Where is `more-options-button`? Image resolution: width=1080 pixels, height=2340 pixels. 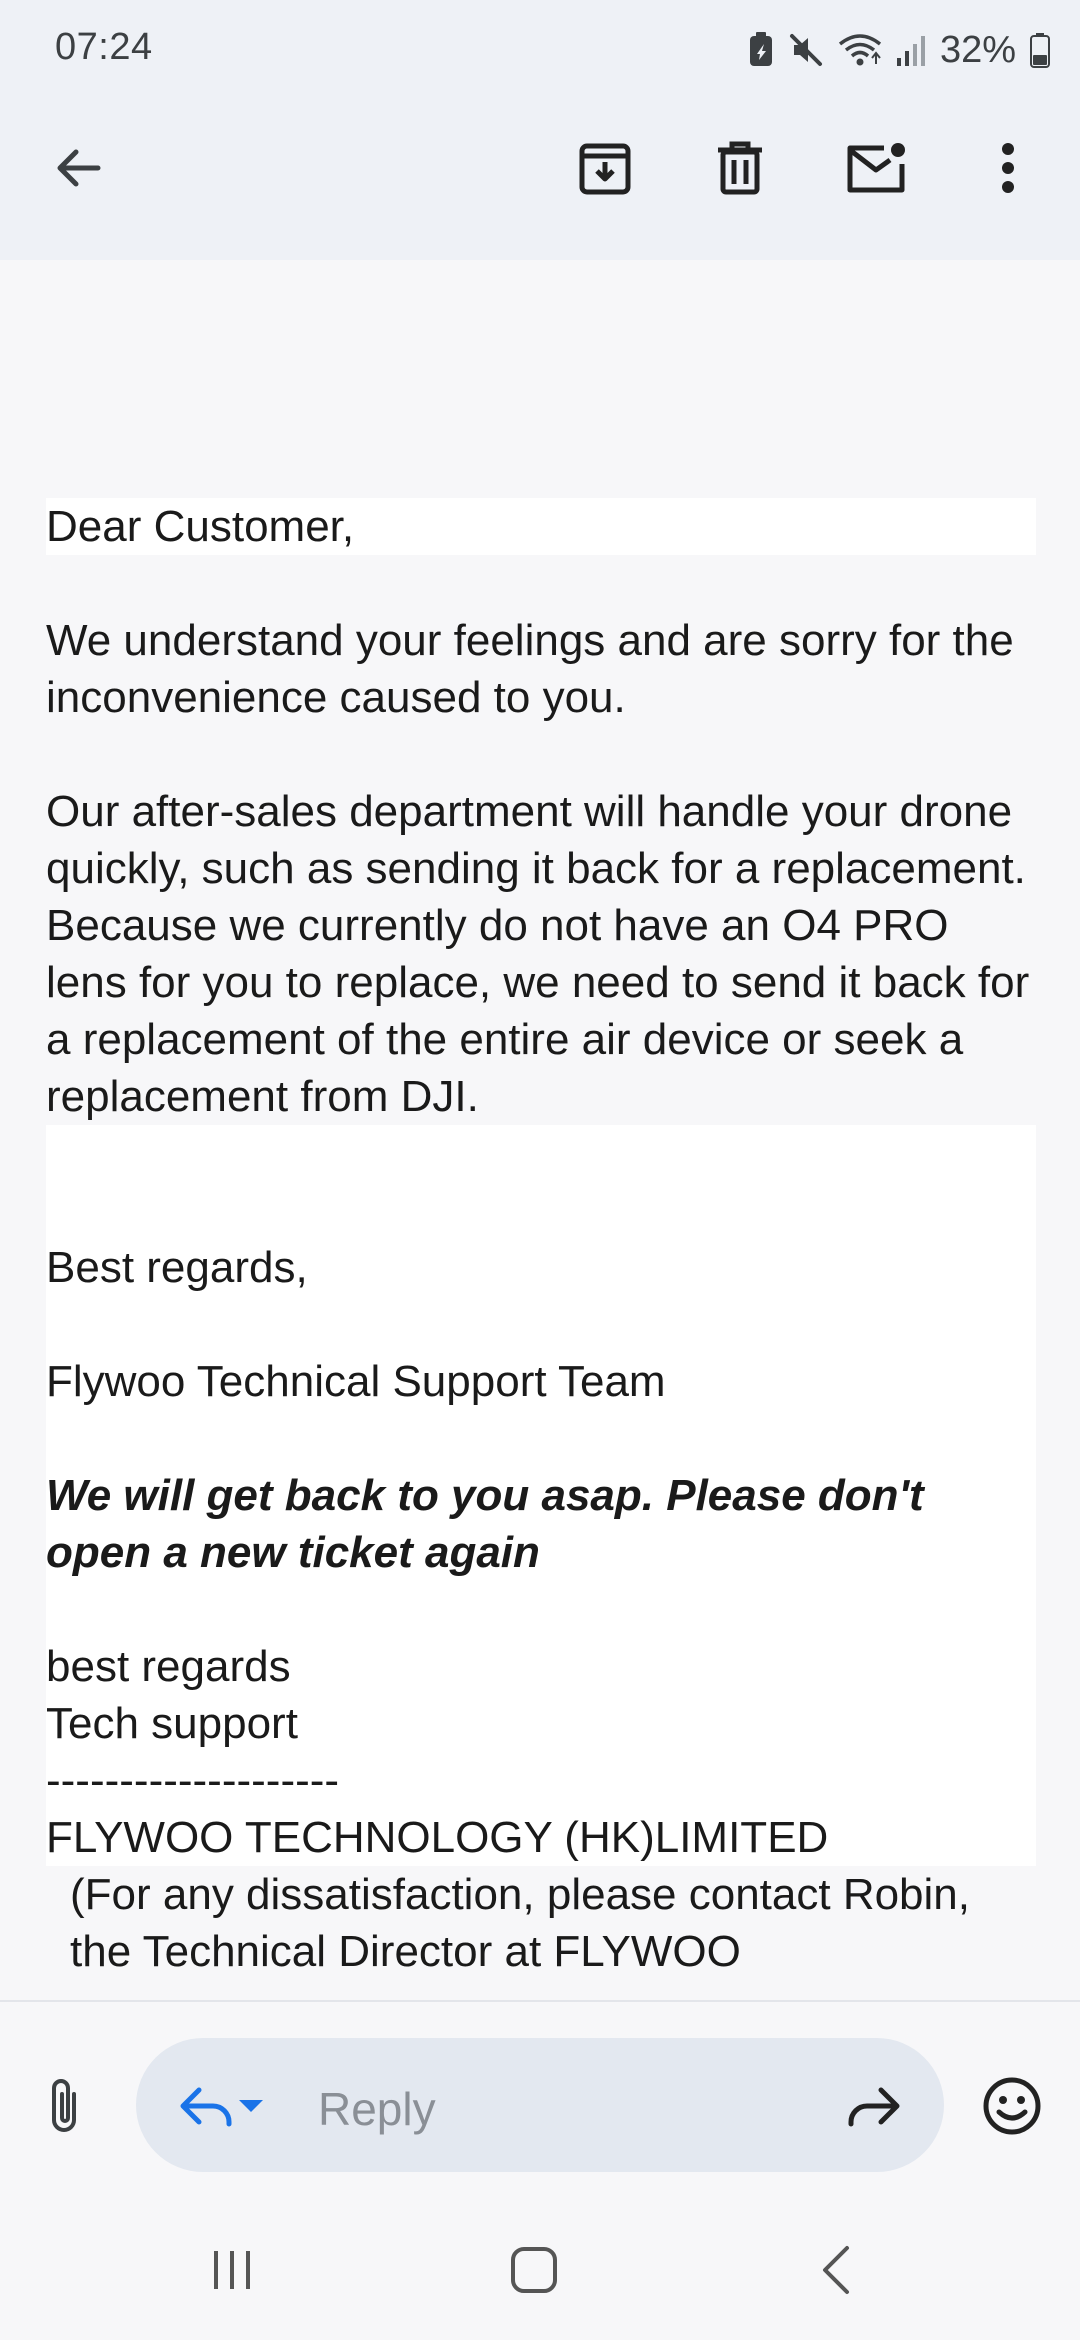 more-options-button is located at coordinates (1008, 168).